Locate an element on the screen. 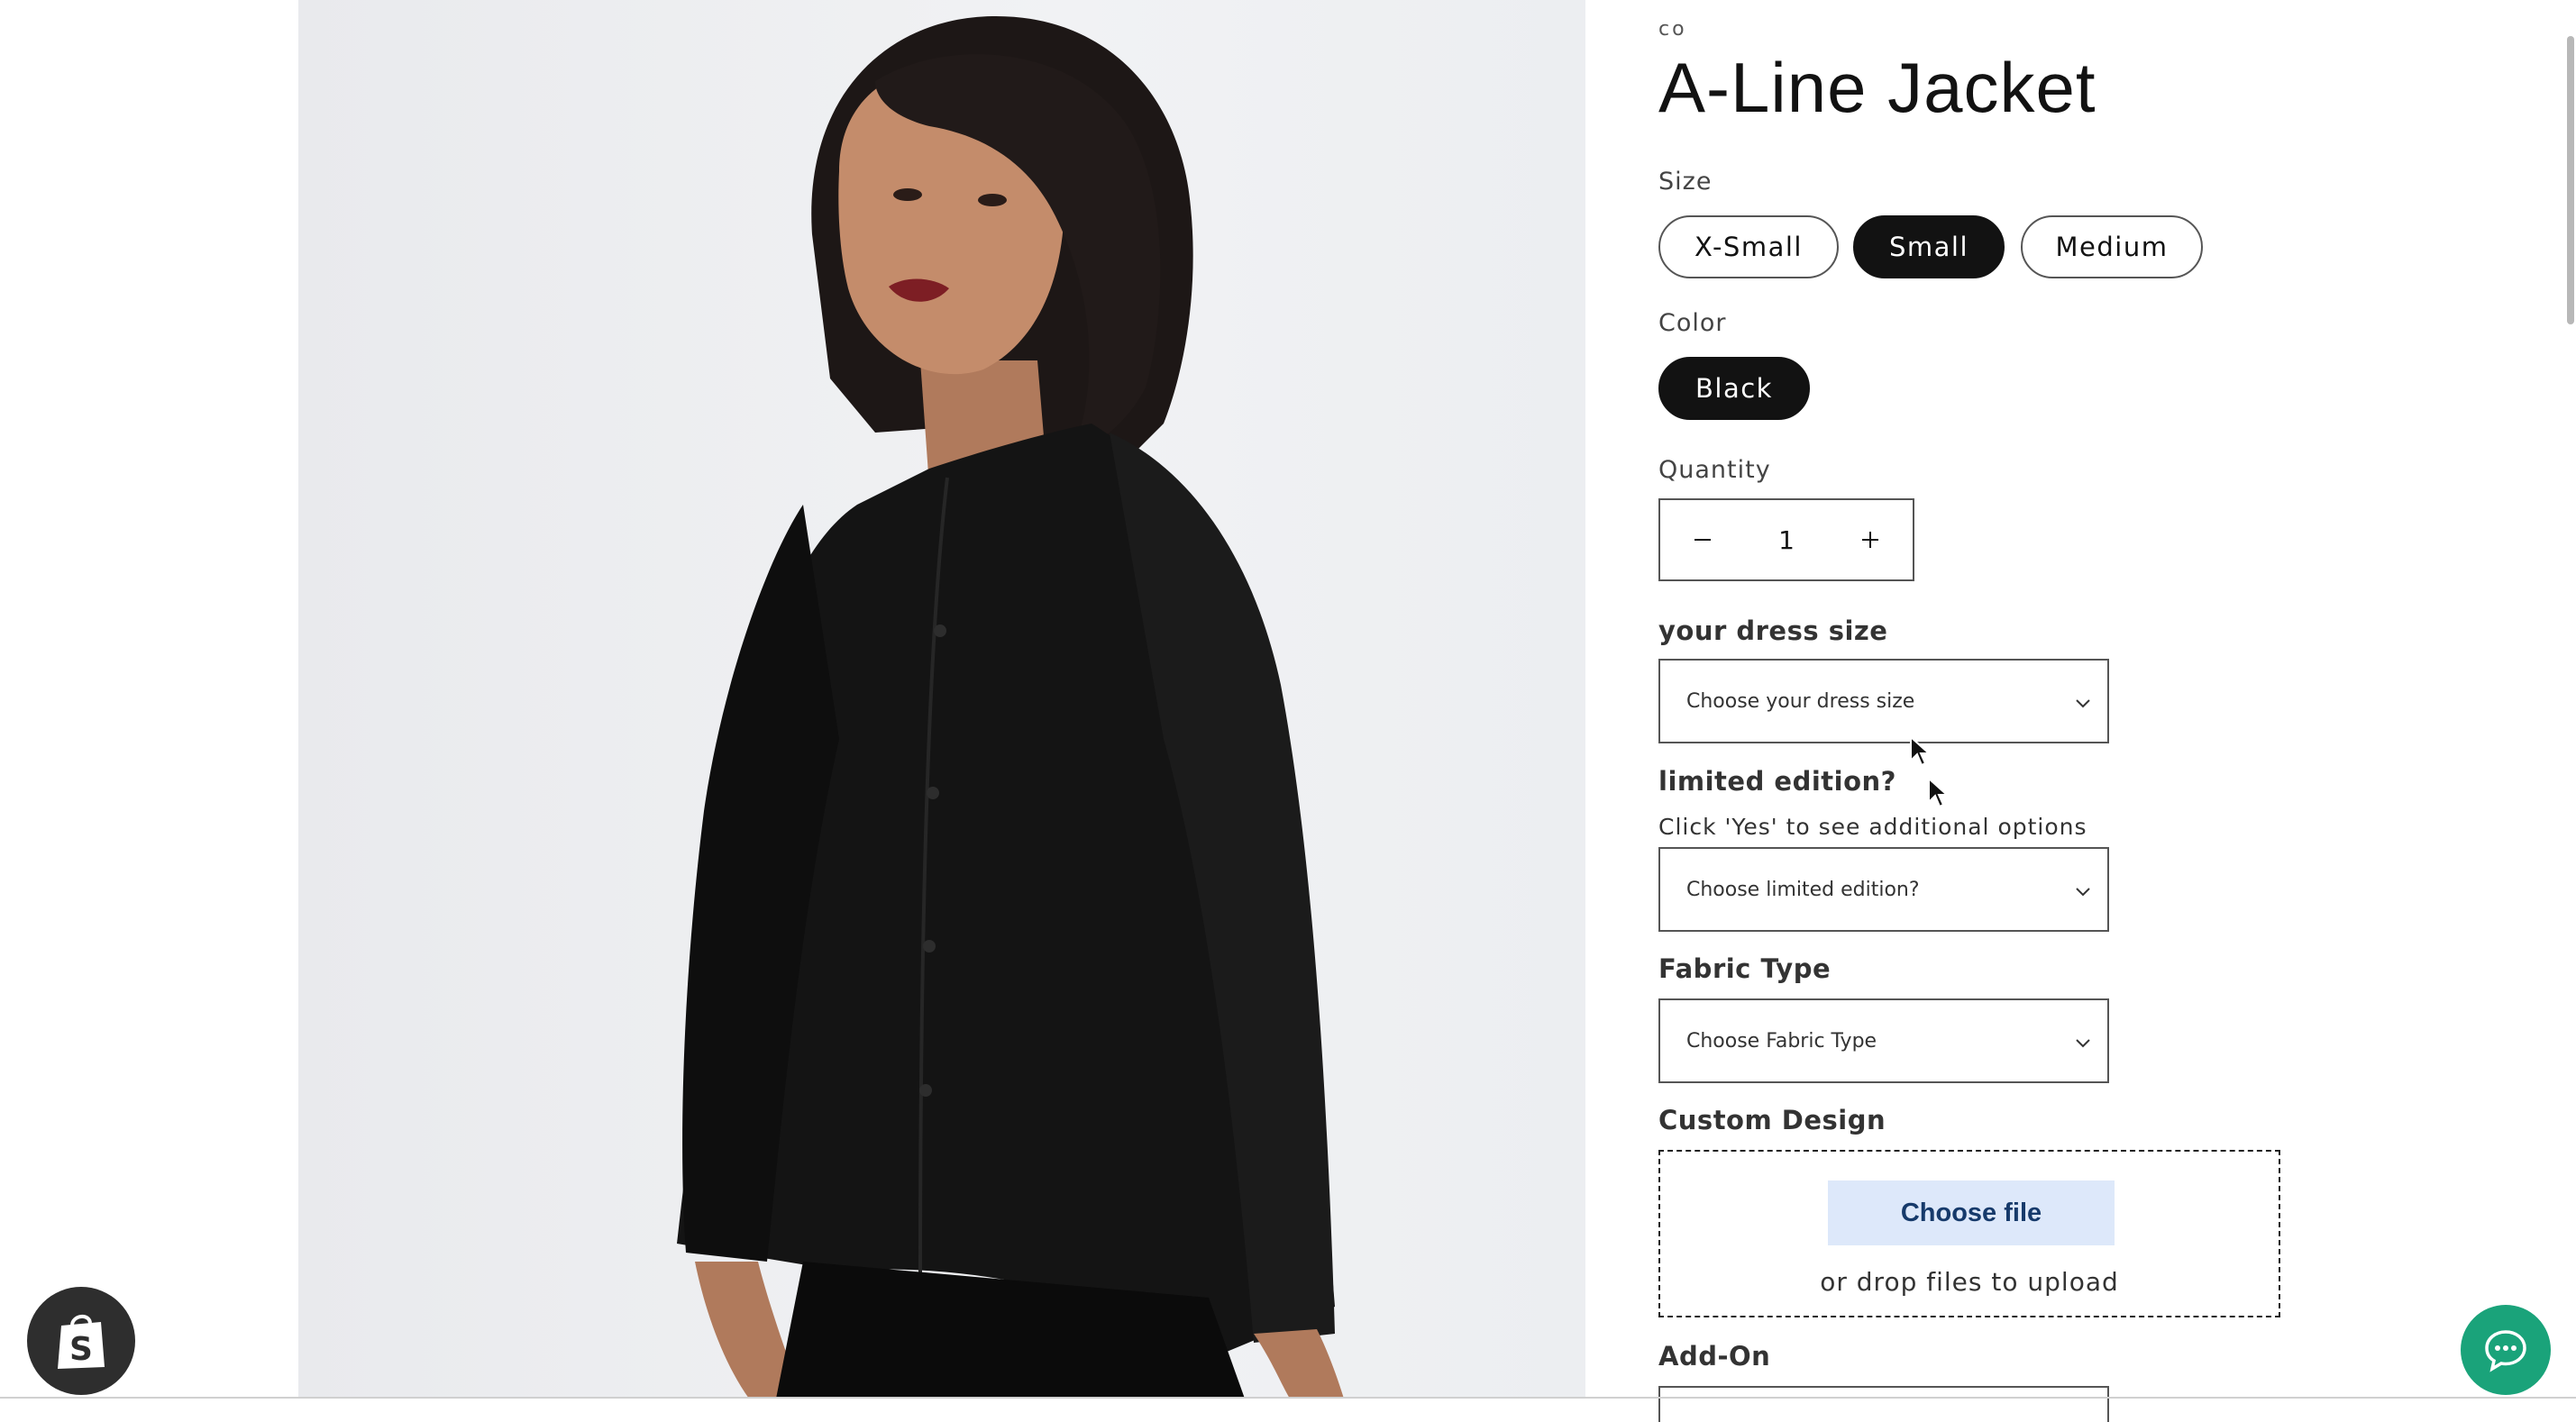  svg-text: S is located at coordinates (81, 1350).